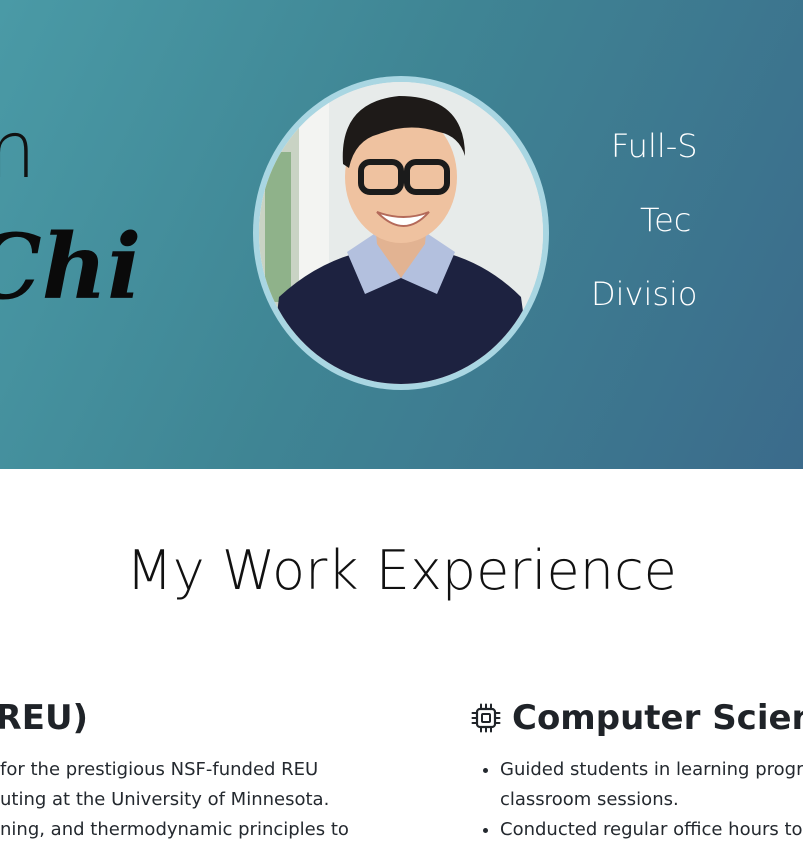  What do you see at coordinates (486, 718) in the screenshot?
I see `chip-icon` at bounding box center [486, 718].